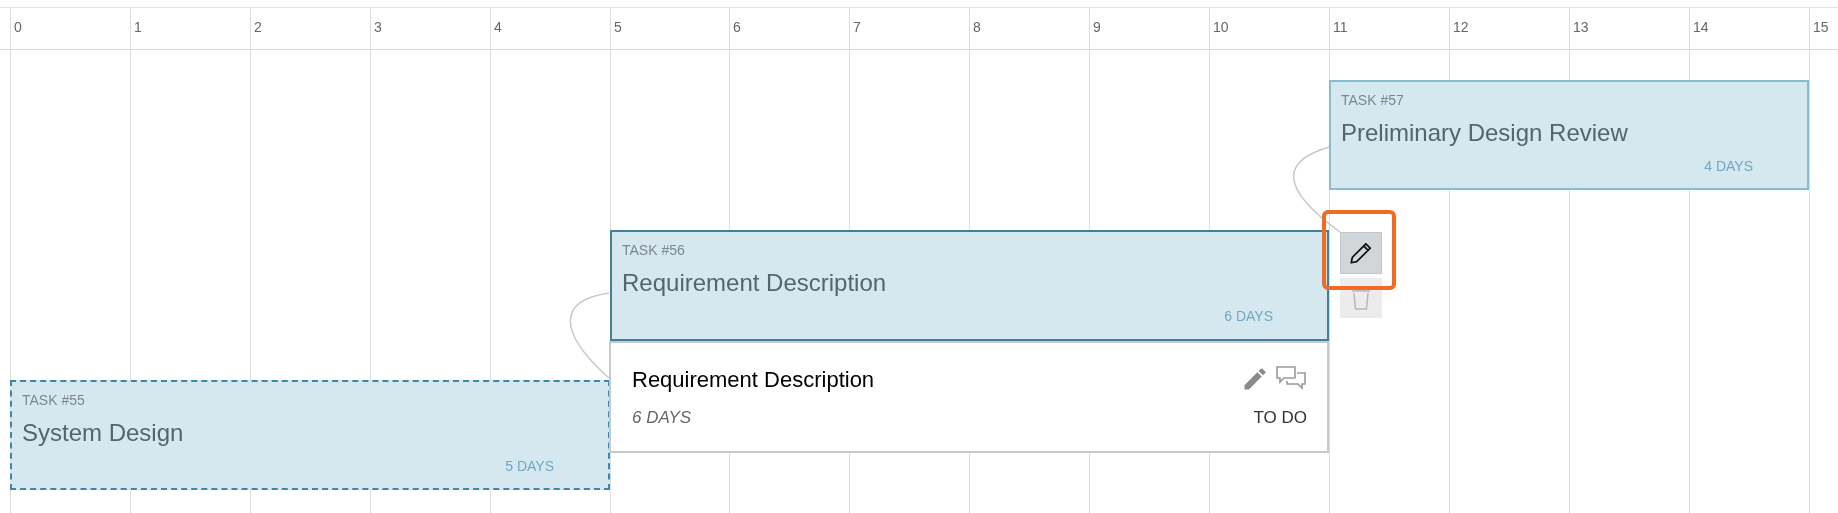  I want to click on timeline-tick-label: 4, so click(498, 27).